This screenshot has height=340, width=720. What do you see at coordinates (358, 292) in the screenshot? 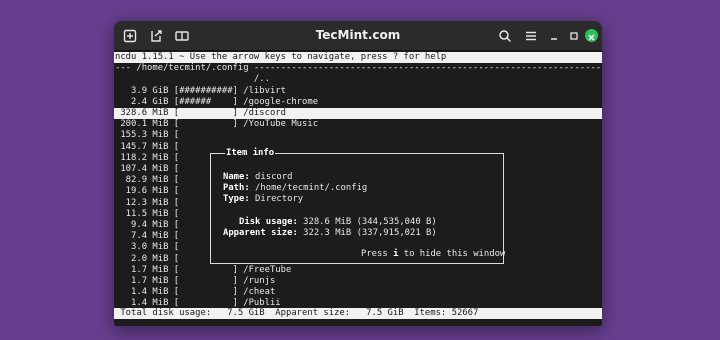
I see `list-item: 1.4 MiB [ ] /cheat` at bounding box center [358, 292].